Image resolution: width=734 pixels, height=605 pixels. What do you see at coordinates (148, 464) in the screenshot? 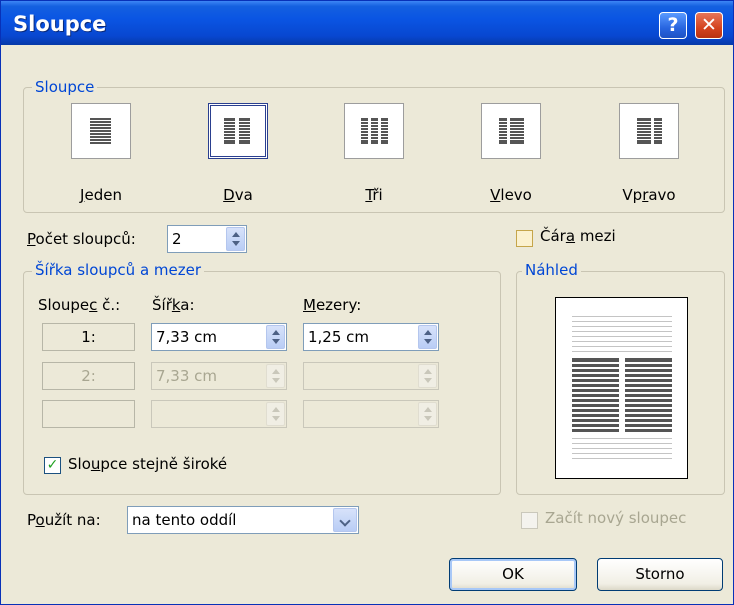
I see `equal-width-label: Sloupce stejně široké` at bounding box center [148, 464].